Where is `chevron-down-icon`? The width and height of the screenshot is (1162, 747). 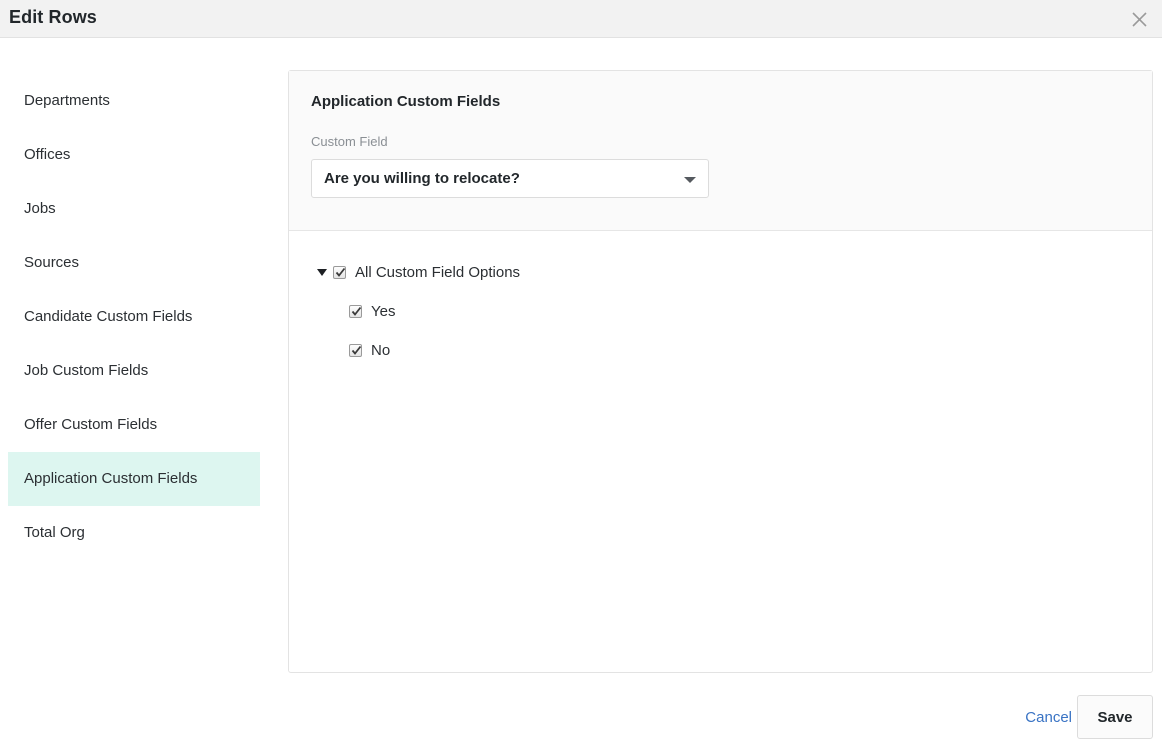
chevron-down-icon is located at coordinates (690, 180).